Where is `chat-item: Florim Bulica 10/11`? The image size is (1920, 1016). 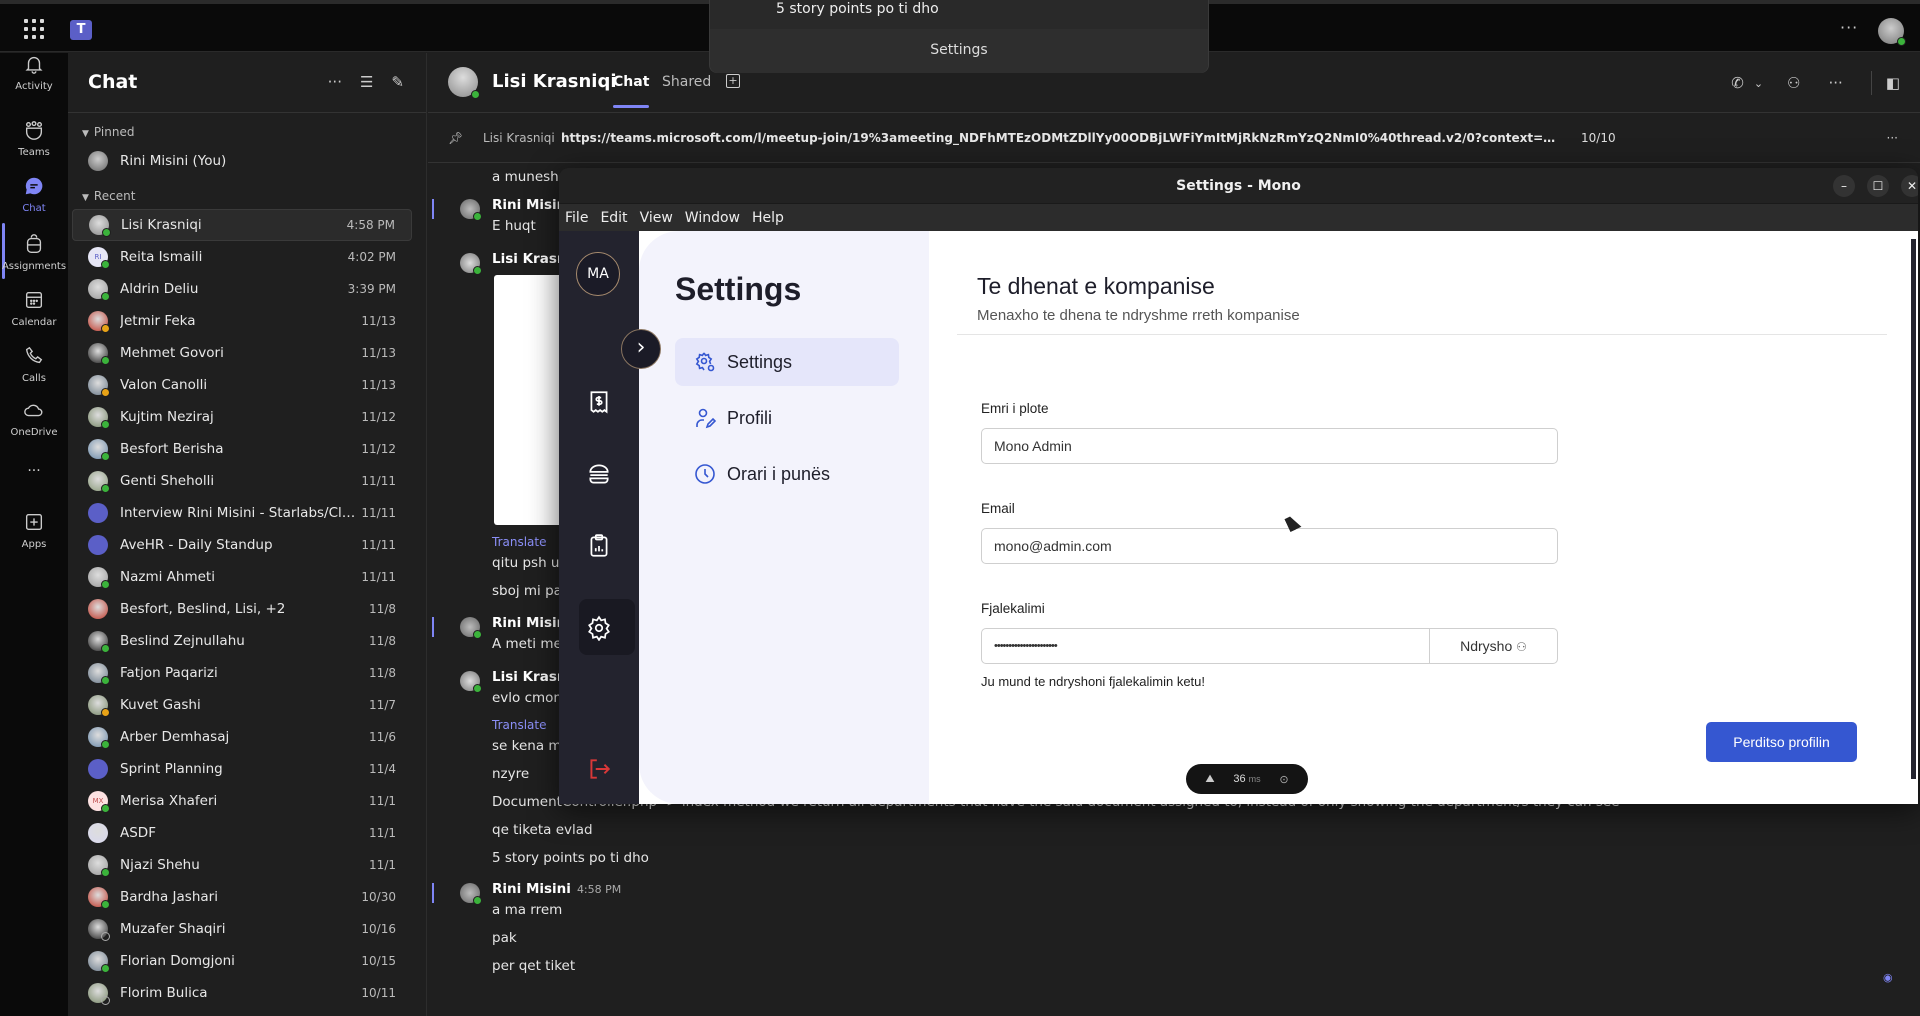
chat-item: Florim Bulica 10/11 is located at coordinates (242, 993).